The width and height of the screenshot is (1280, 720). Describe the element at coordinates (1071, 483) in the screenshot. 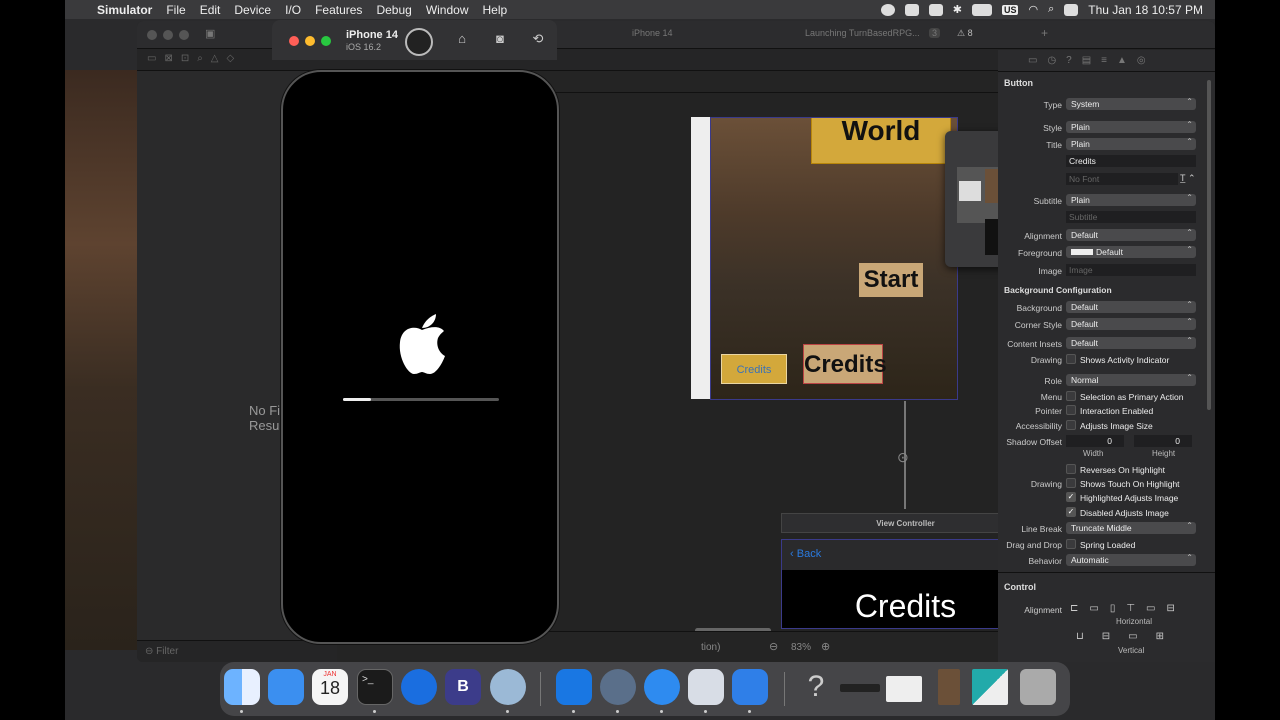

I see `shows-touch-checkbox` at that location.